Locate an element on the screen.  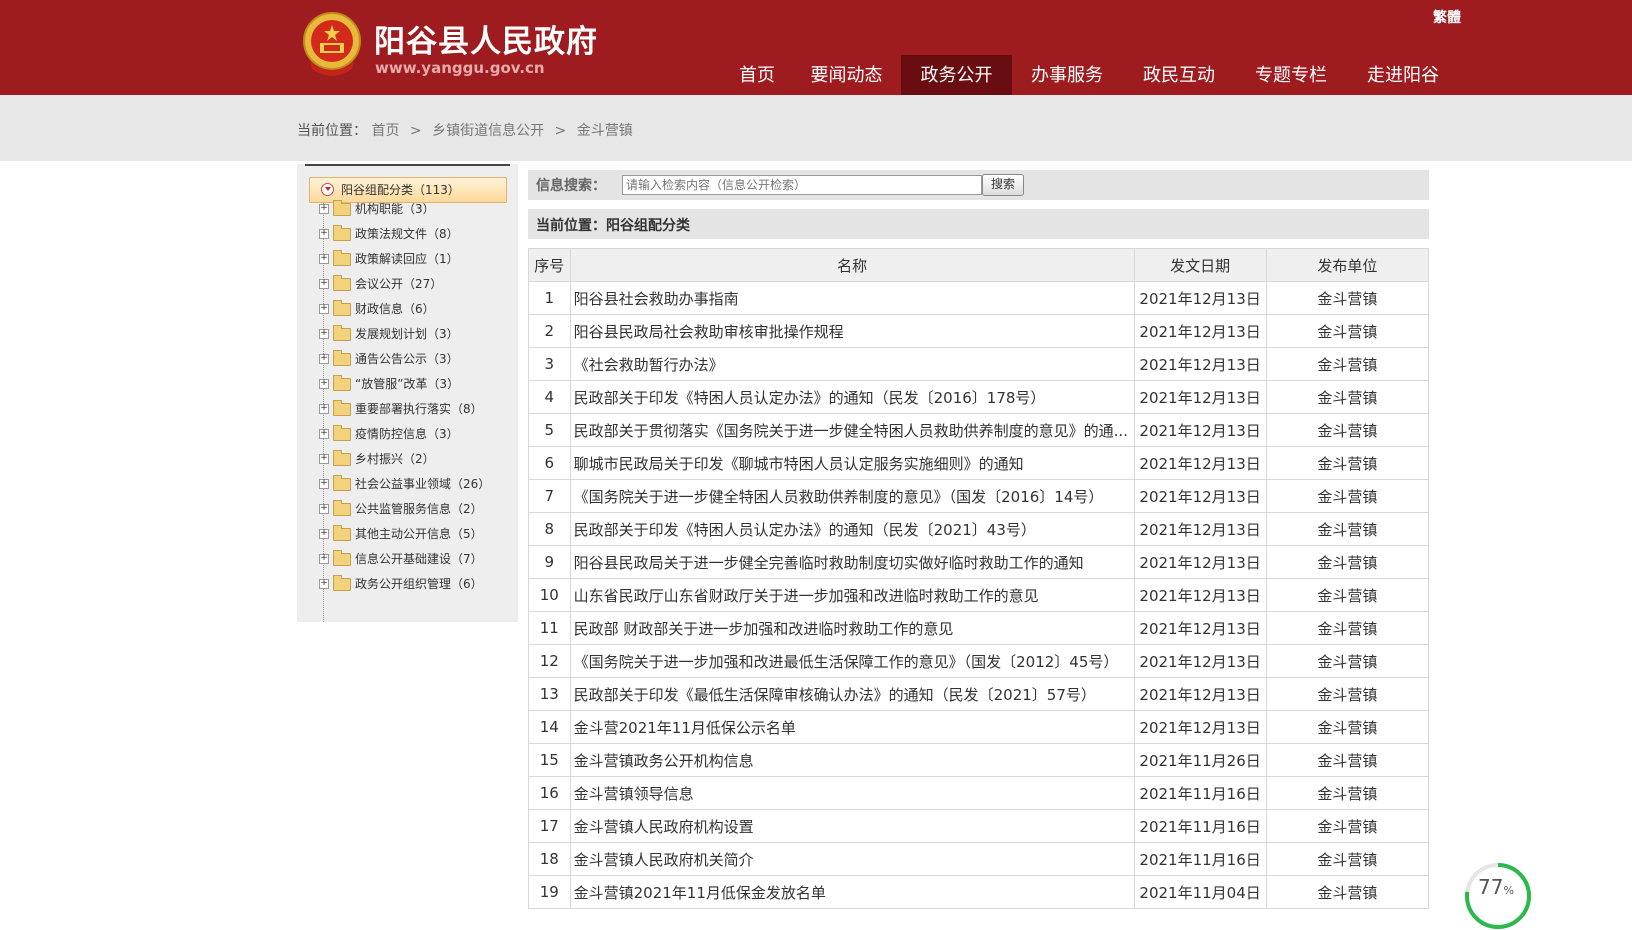
table-row: 17 金斗营镇人民政府机构设置 2021年11月16日 金斗营镇 is located at coordinates (979, 826).